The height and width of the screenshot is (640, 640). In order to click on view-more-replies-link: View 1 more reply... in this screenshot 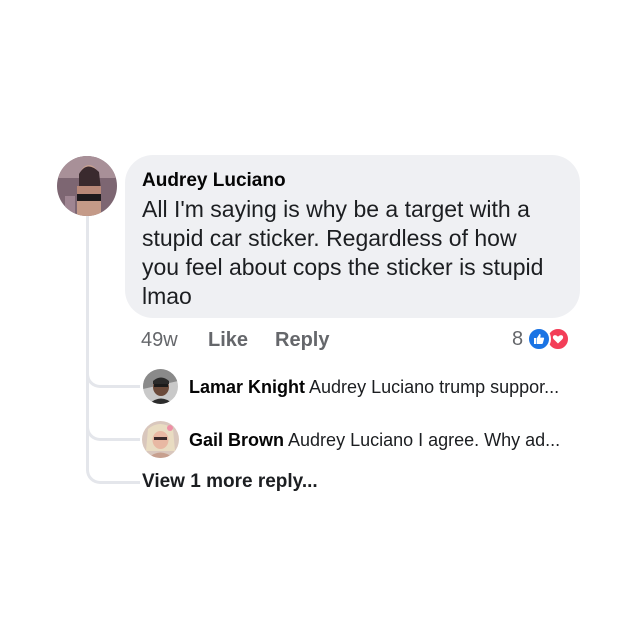, I will do `click(230, 482)`.